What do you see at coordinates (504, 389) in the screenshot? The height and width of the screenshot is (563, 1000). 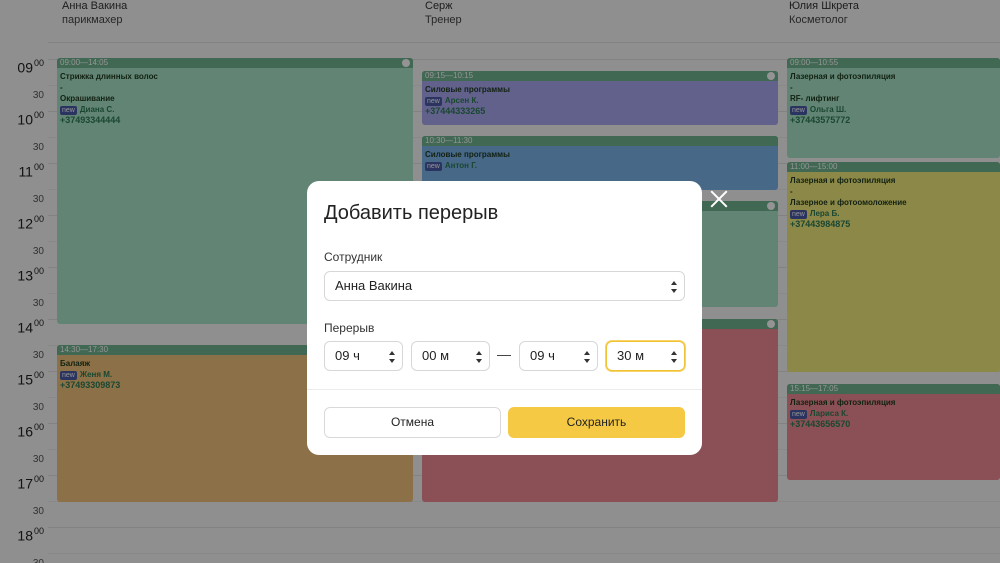 I see `dialog-divider` at bounding box center [504, 389].